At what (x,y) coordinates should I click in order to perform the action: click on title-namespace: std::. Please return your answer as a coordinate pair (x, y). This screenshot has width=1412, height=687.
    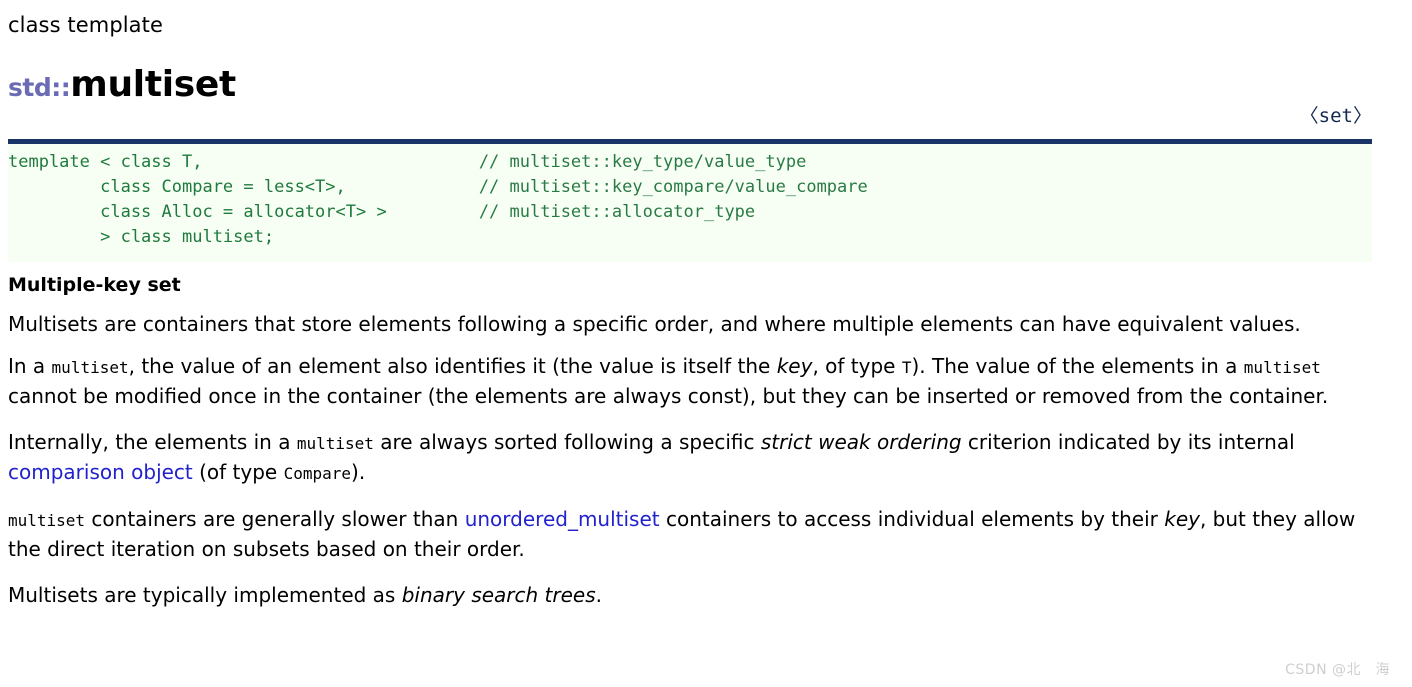
    Looking at the image, I should click on (39, 88).